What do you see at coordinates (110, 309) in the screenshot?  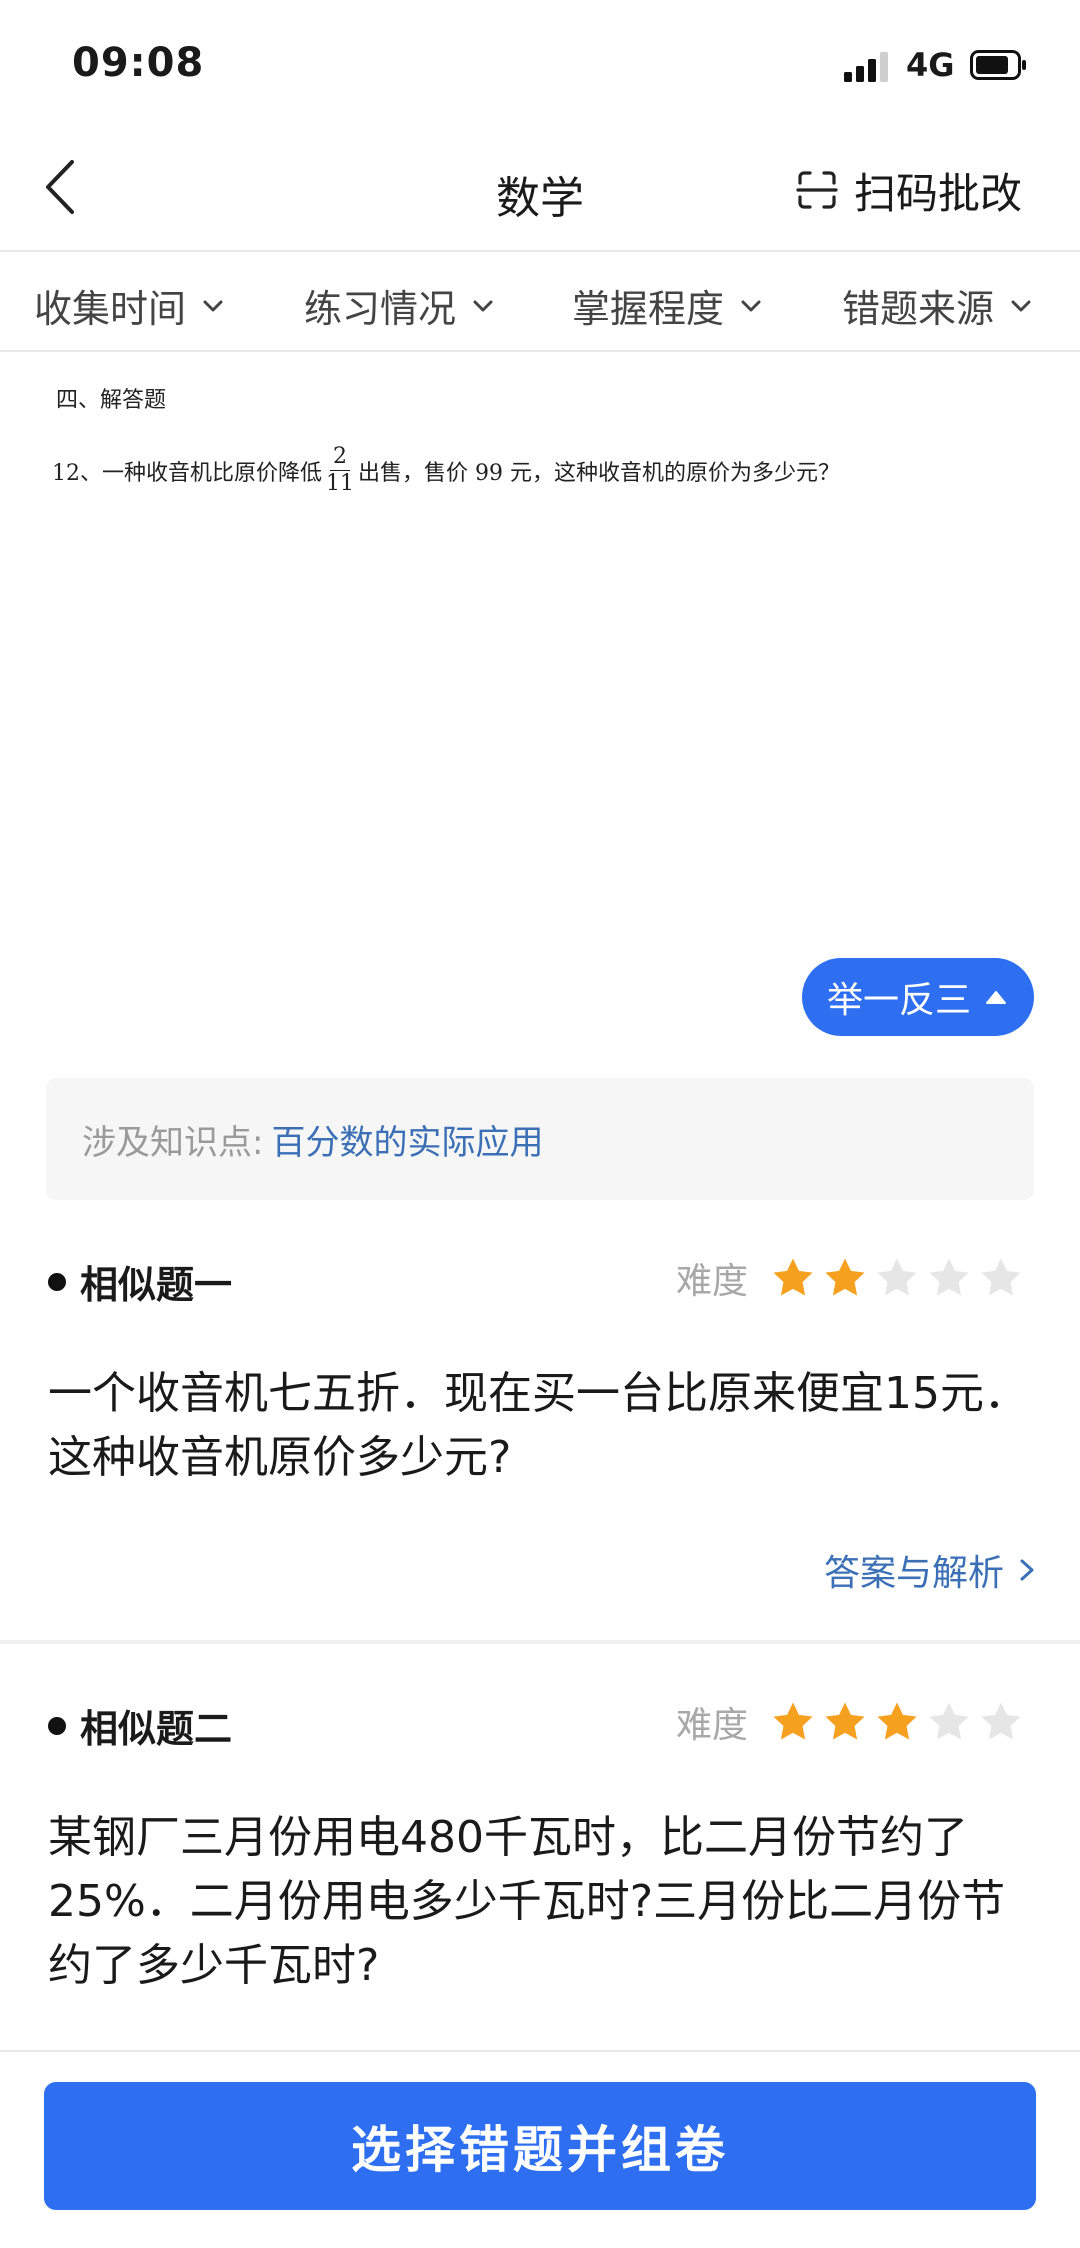 I see `filter-label: 收集时间` at bounding box center [110, 309].